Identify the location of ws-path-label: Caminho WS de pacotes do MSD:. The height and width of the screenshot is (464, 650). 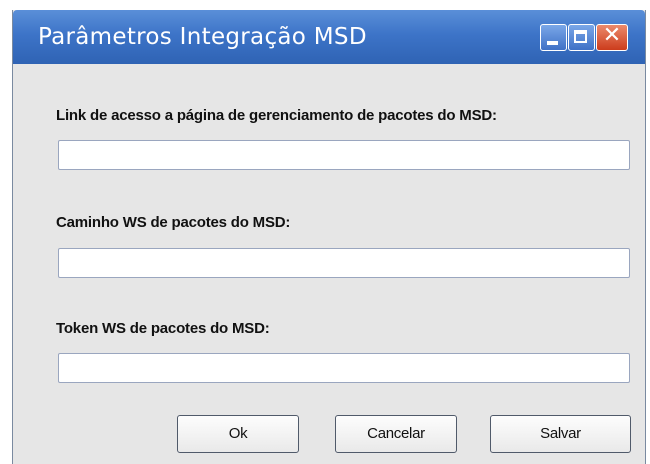
(173, 222).